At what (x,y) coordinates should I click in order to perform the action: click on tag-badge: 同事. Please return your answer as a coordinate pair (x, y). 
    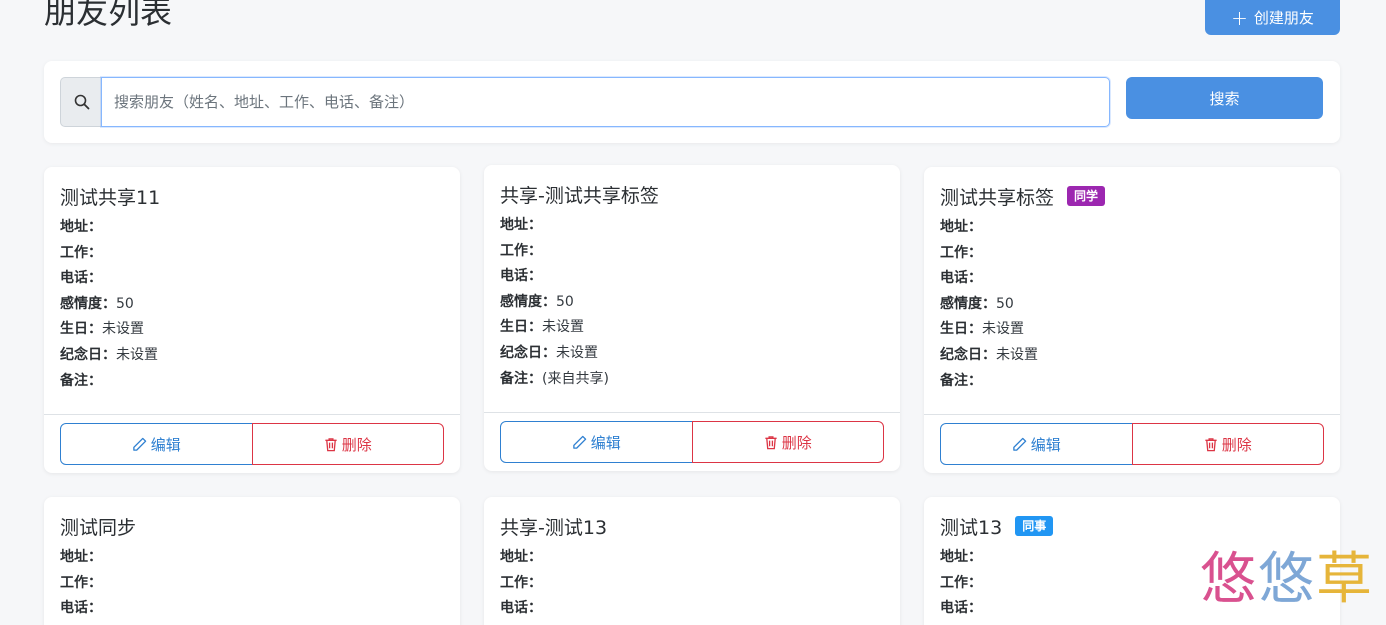
    Looking at the image, I should click on (1034, 526).